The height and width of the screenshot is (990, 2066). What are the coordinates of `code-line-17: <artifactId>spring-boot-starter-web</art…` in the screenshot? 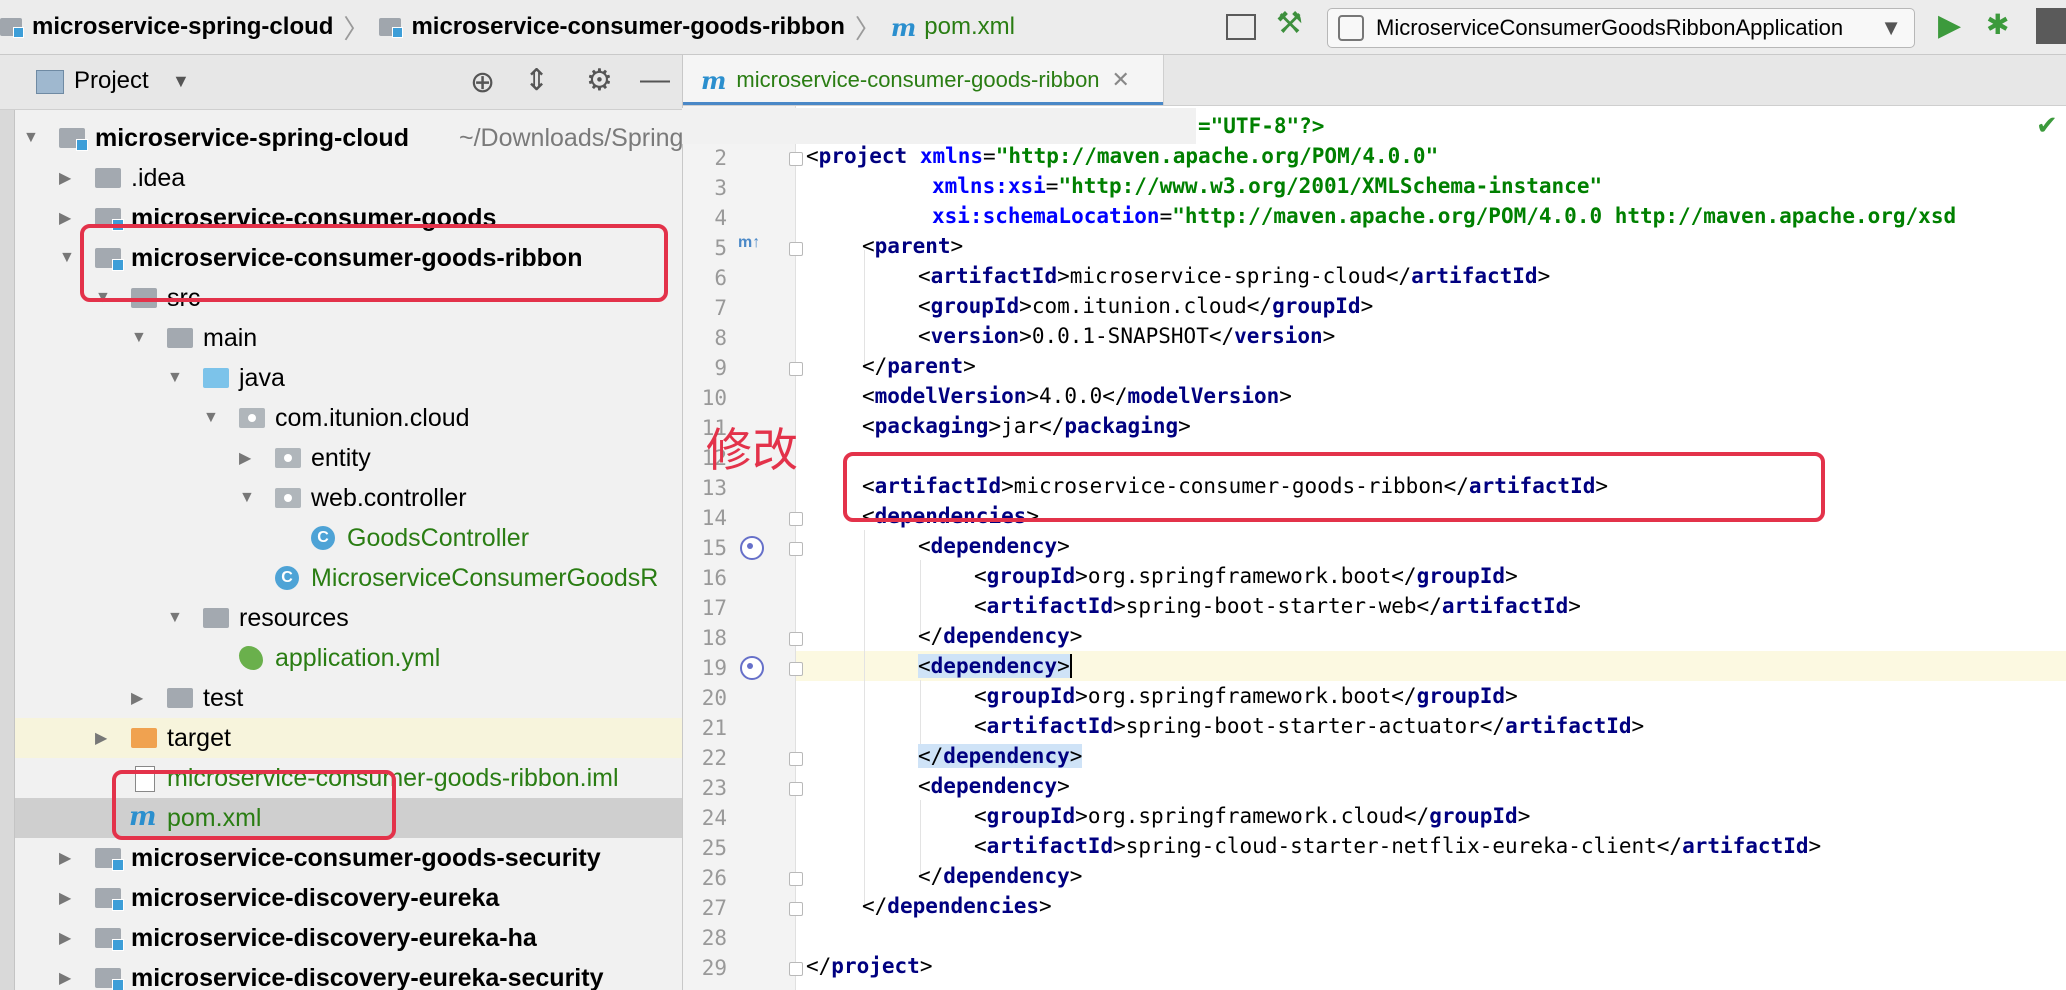 It's located at (1277, 606).